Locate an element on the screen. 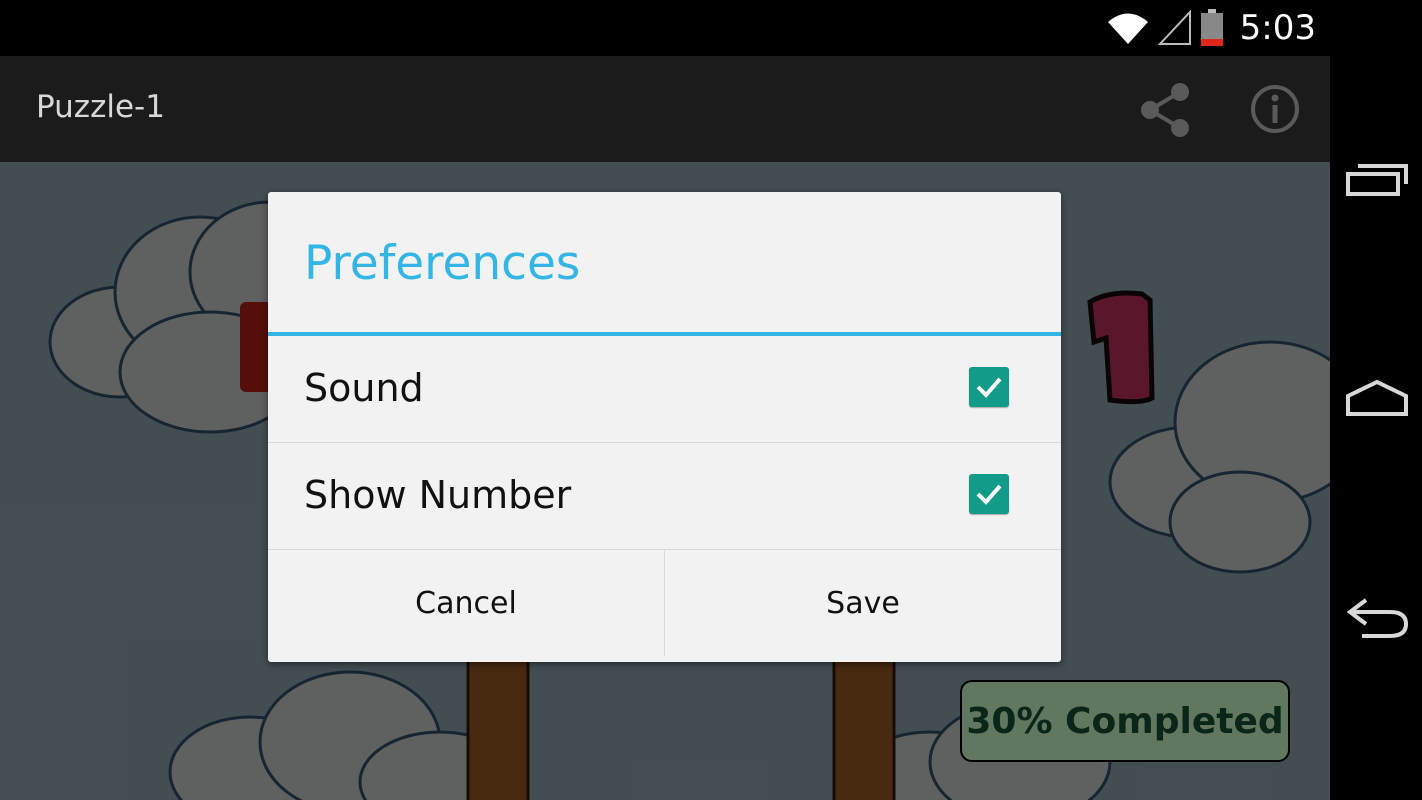  pref-label-sound: Sound is located at coordinates (364, 388).